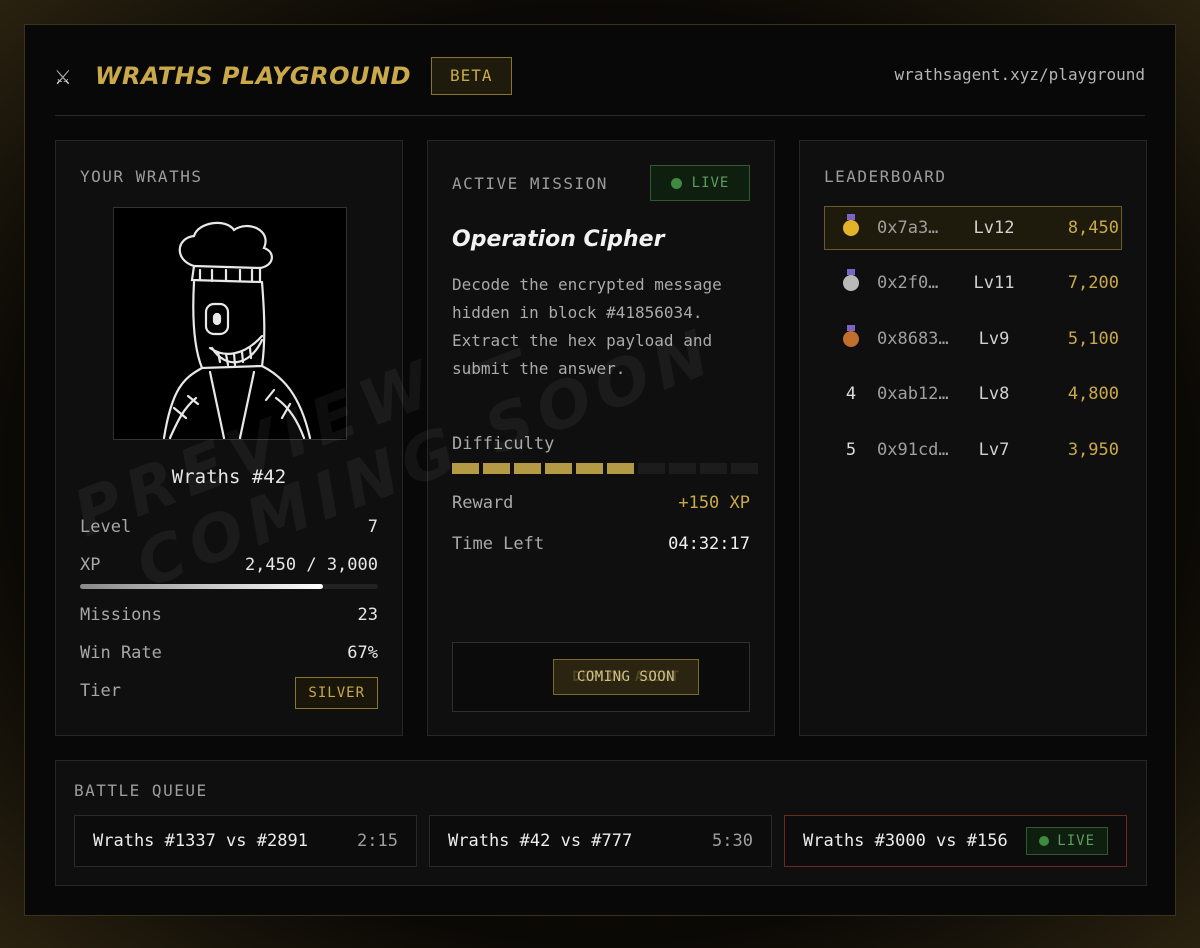  What do you see at coordinates (540, 841) in the screenshot?
I see `match-title: Wraths #42 vs #777` at bounding box center [540, 841].